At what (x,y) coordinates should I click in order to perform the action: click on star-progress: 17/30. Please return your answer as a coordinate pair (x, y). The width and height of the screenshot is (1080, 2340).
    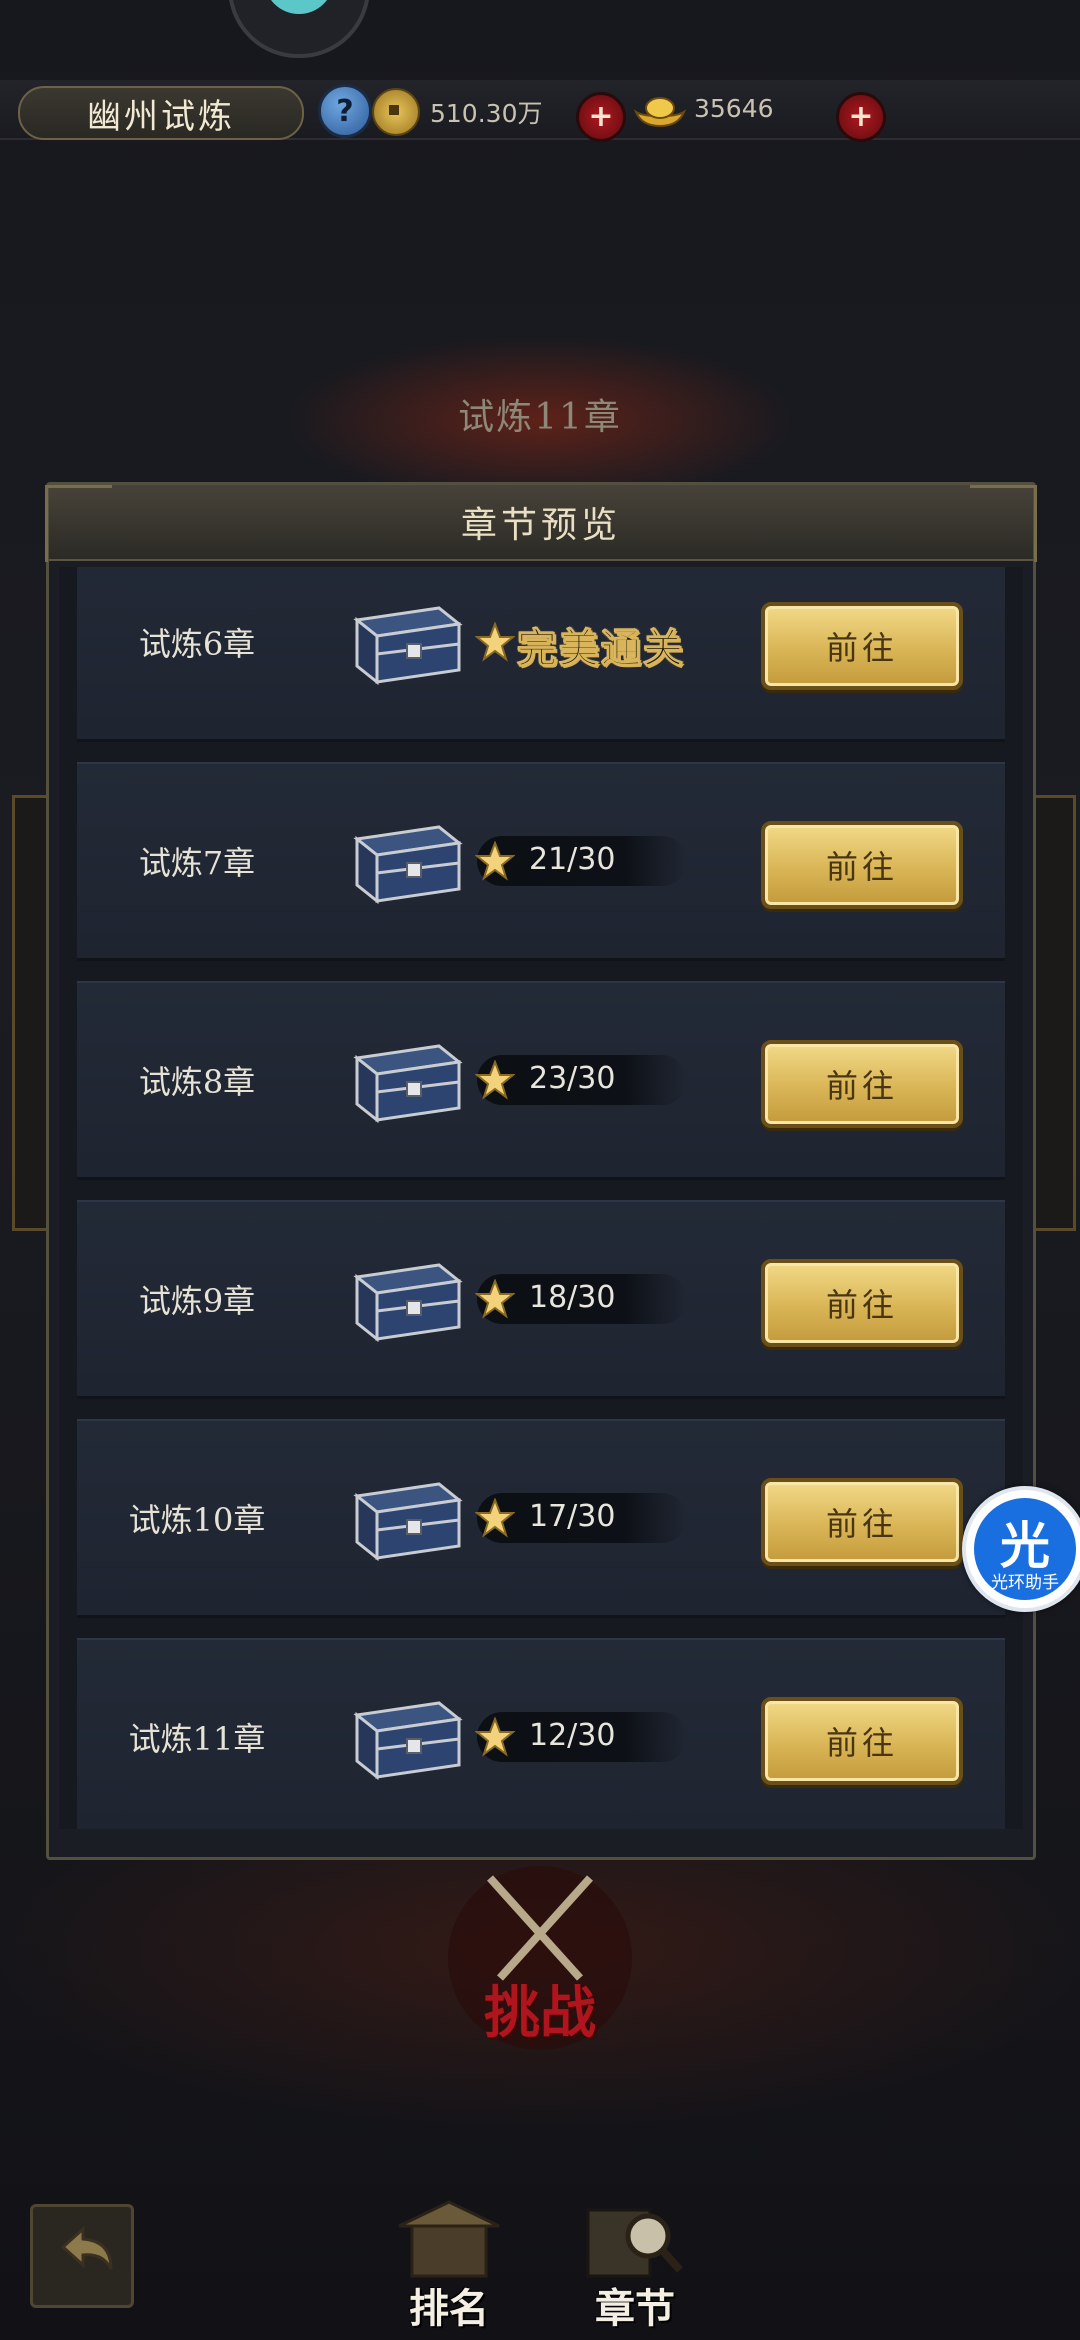
    Looking at the image, I should click on (572, 1516).